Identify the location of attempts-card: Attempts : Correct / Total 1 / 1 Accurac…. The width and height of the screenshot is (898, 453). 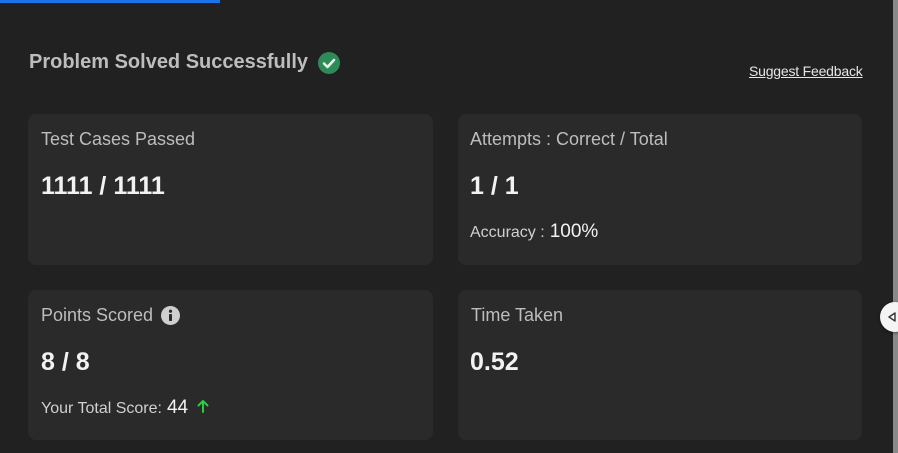
(660, 189).